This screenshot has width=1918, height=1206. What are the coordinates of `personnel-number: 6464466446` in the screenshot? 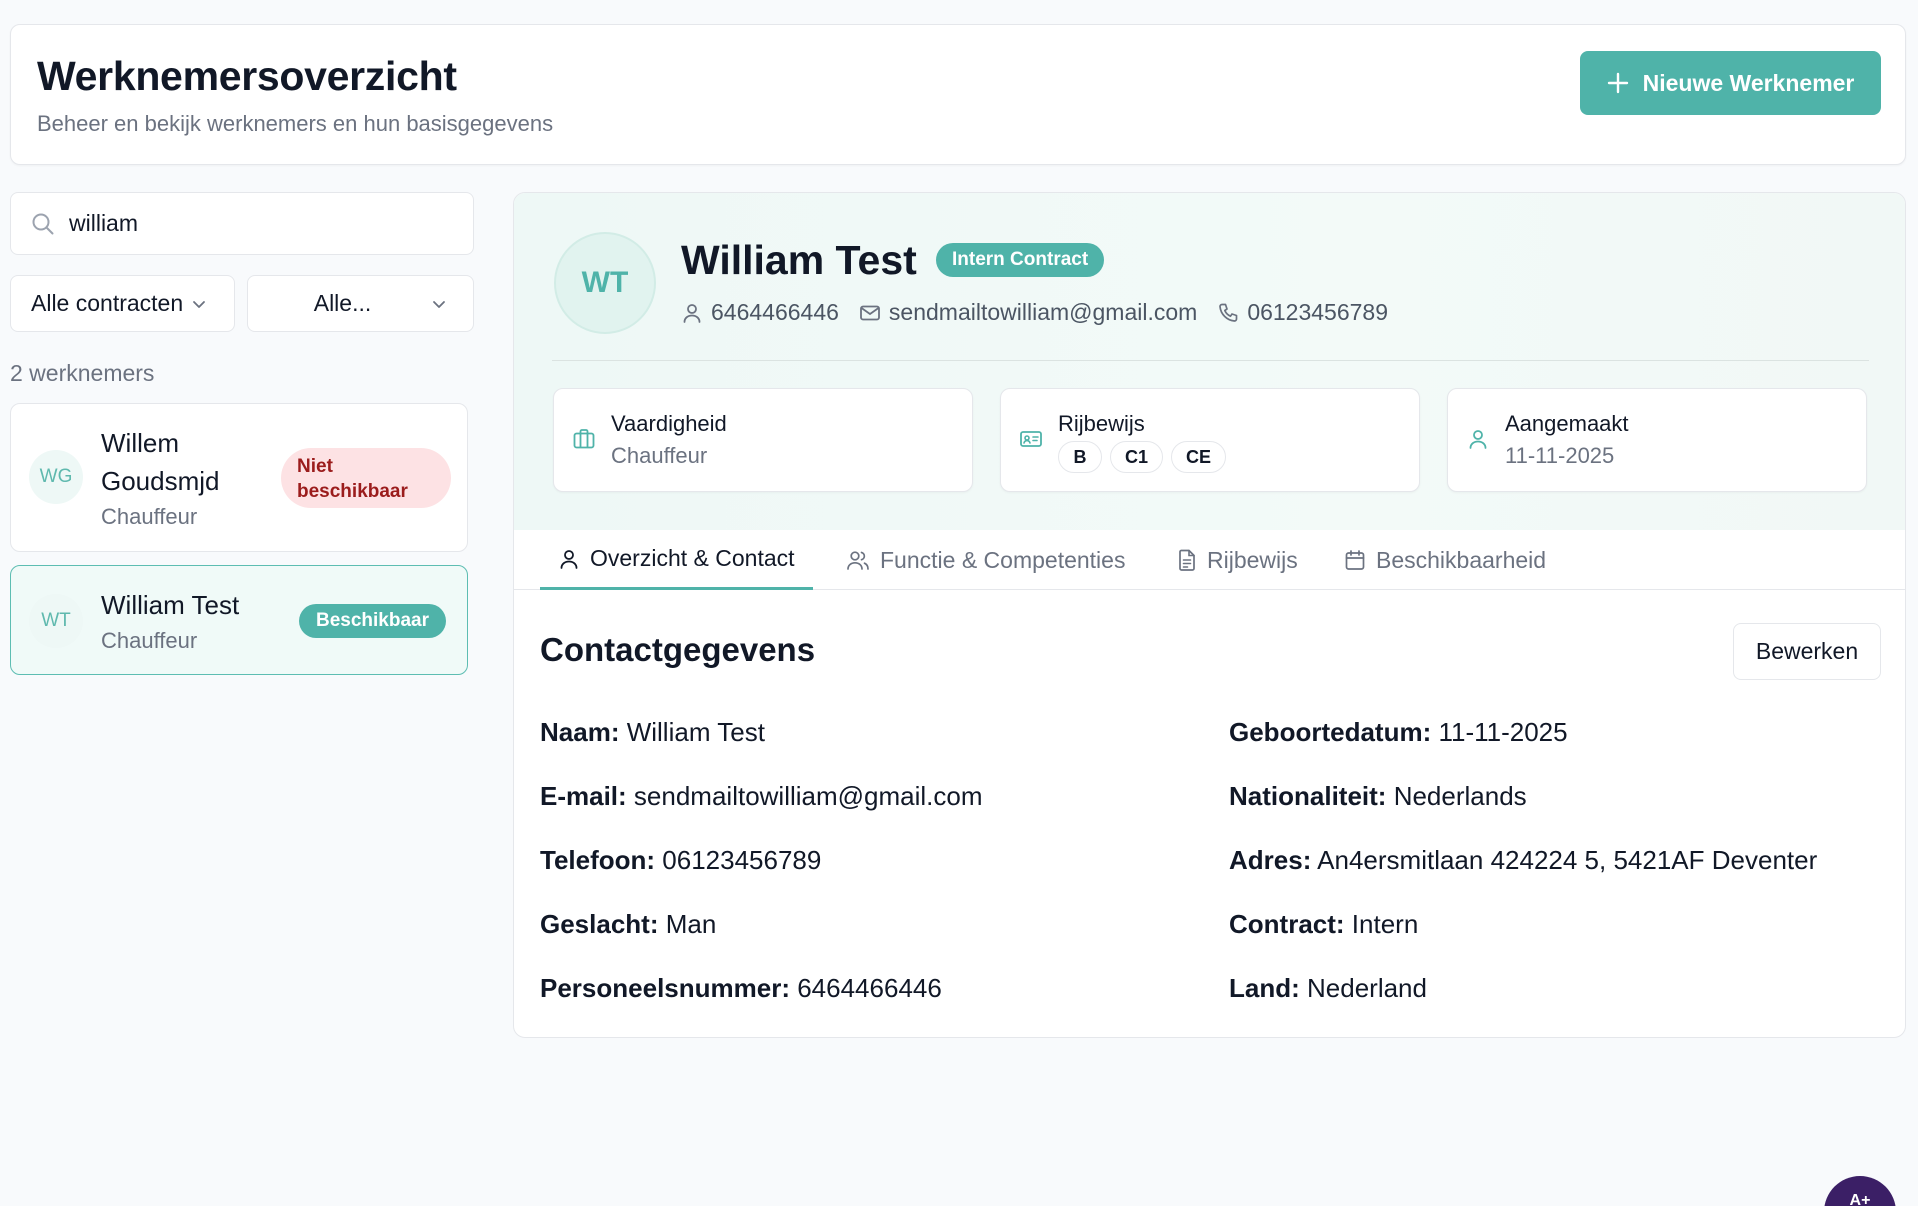 It's located at (760, 312).